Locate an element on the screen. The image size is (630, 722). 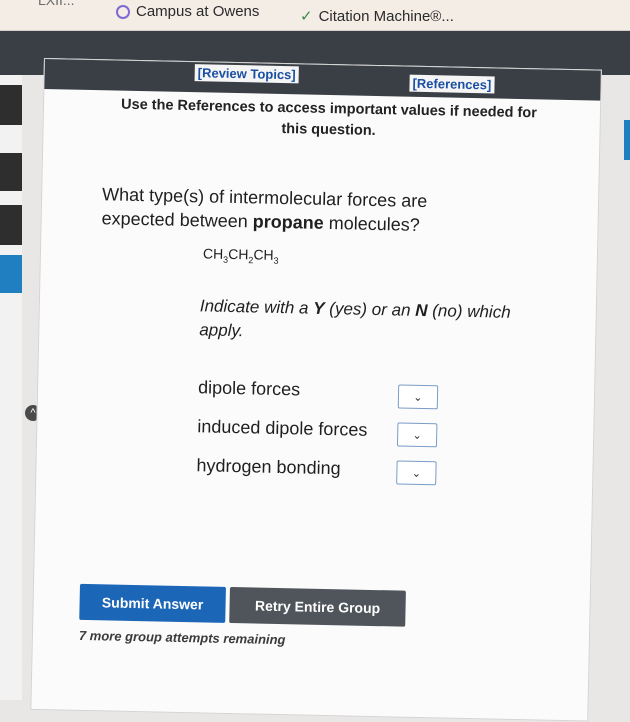
instruction-n: N is located at coordinates (421, 310).